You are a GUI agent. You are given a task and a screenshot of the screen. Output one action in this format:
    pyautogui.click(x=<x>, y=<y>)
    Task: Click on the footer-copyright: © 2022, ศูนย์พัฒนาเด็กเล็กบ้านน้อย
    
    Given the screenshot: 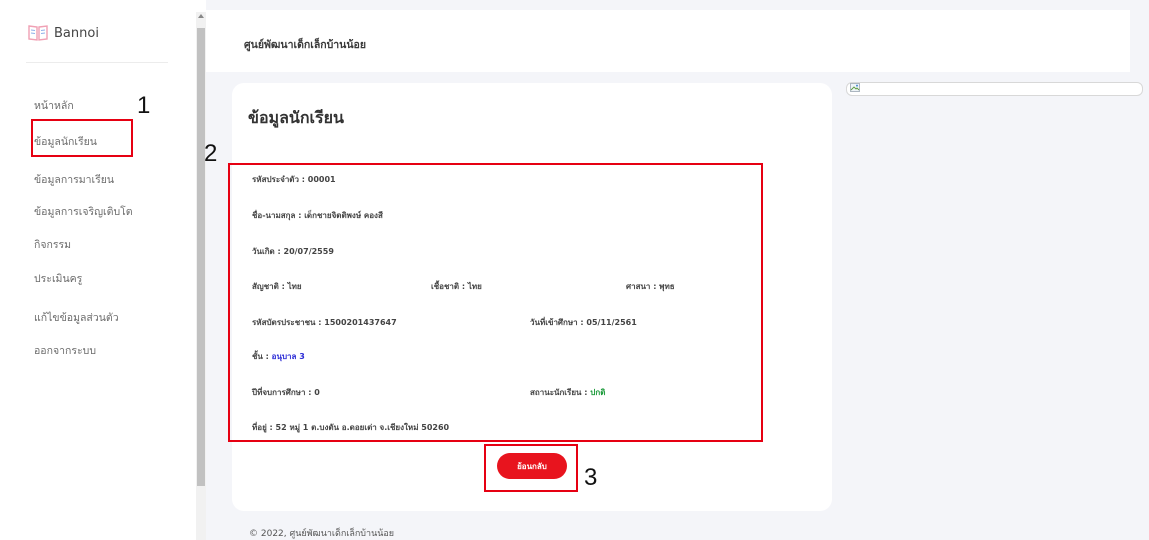 What is the action you would take?
    pyautogui.click(x=322, y=534)
    